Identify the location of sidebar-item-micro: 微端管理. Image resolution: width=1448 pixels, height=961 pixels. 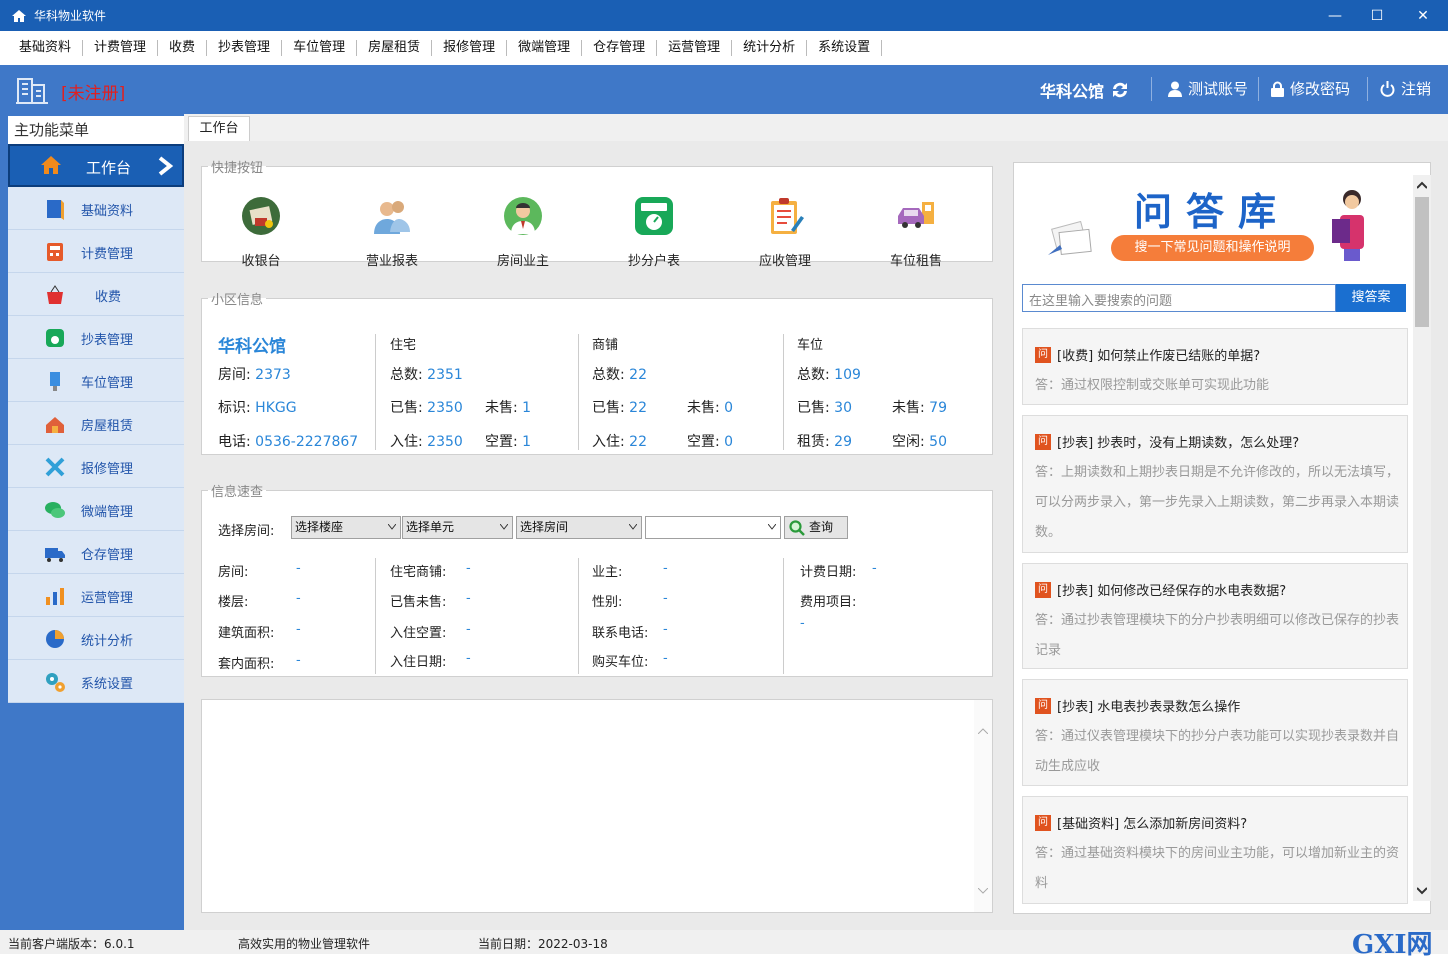
(96, 509).